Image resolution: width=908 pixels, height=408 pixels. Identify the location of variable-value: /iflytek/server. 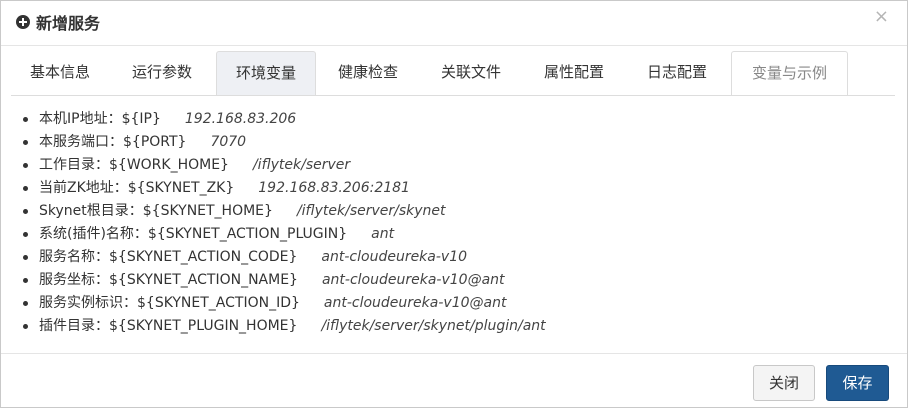
(301, 165).